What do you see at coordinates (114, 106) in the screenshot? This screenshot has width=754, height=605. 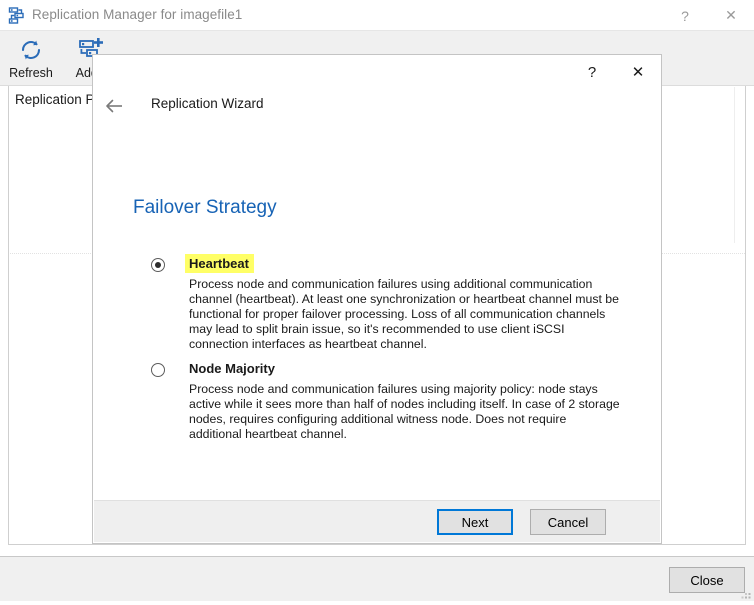 I see `back-arrow-icon` at bounding box center [114, 106].